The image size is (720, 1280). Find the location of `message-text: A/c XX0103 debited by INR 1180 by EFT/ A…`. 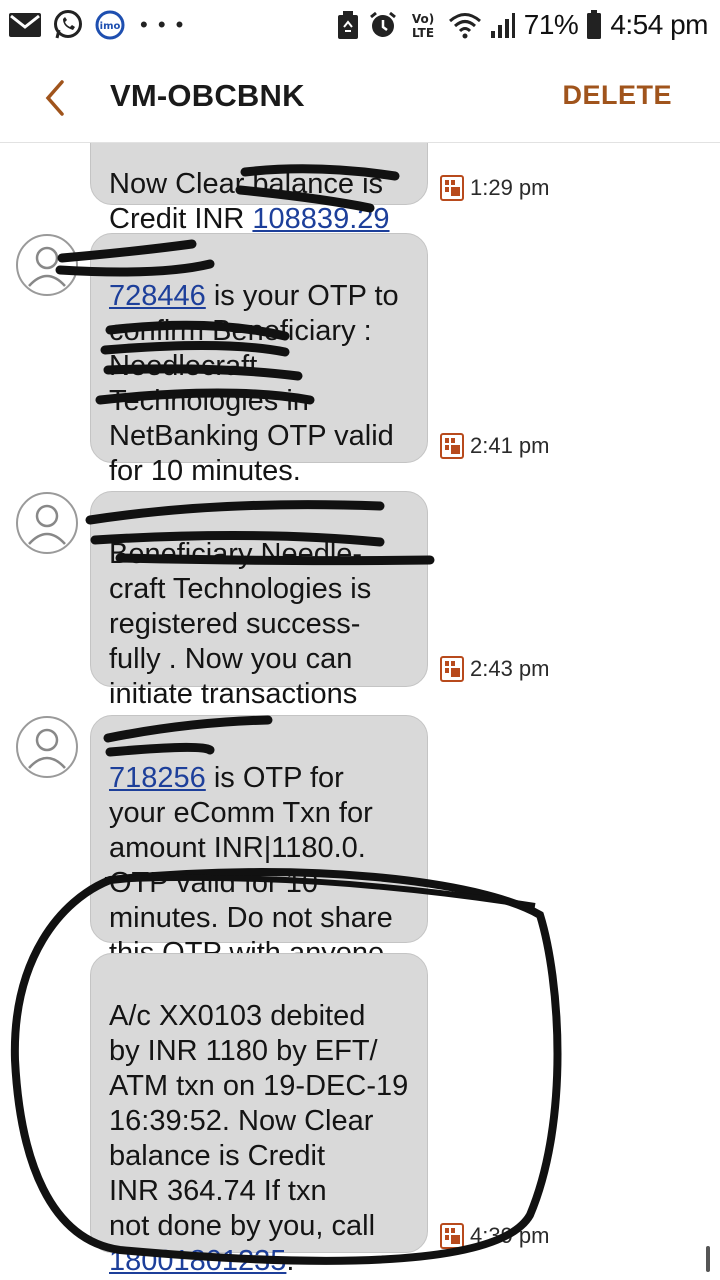

message-text: A/c XX0103 debited by INR 1180 by EFT/ A… is located at coordinates (259, 1121).